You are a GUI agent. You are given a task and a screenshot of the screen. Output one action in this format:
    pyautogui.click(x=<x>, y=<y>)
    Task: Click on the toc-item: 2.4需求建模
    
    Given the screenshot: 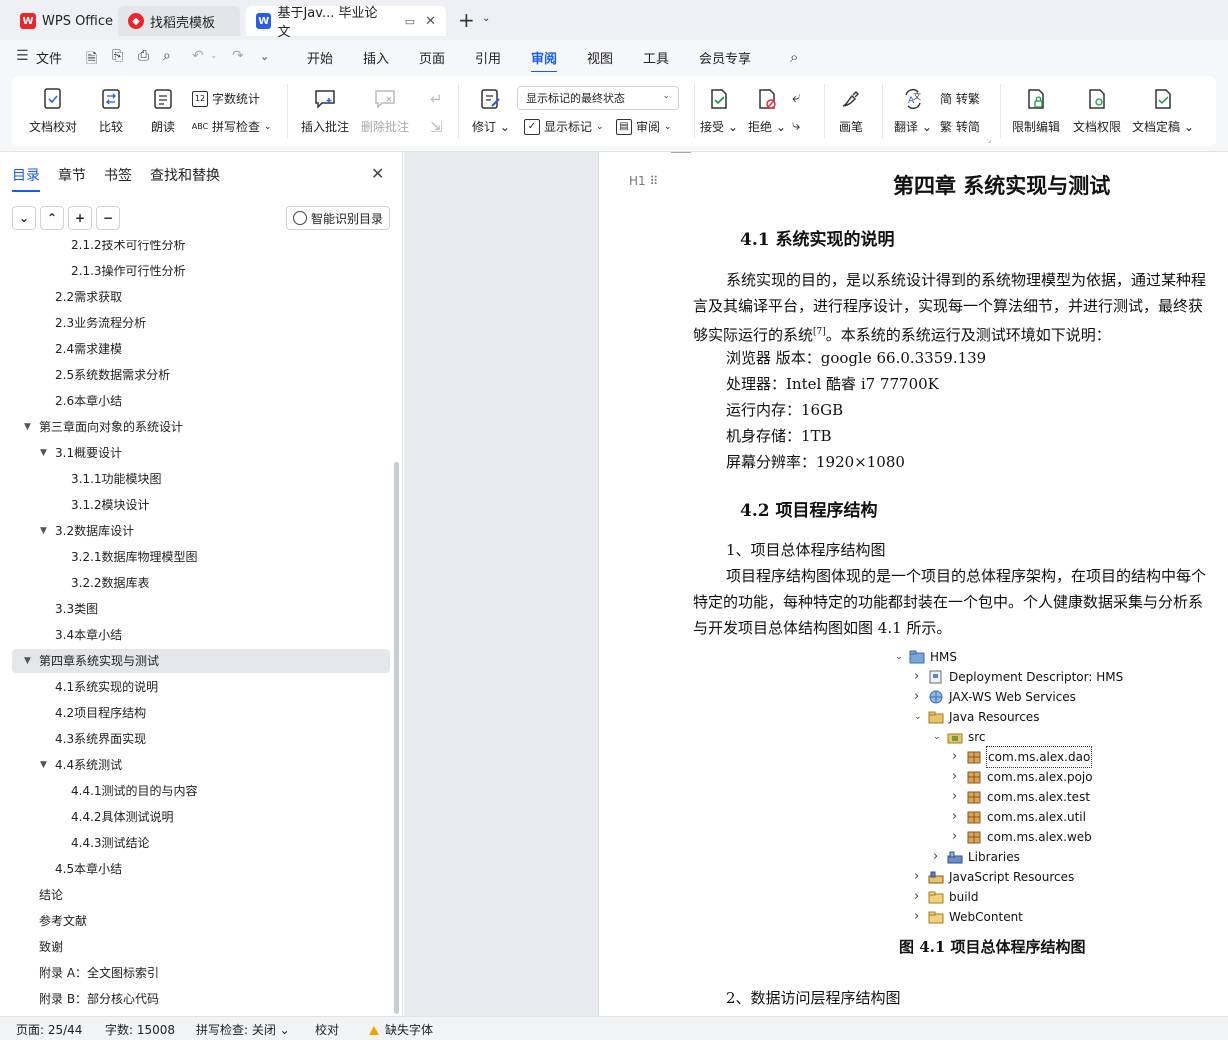 What is the action you would take?
    pyautogui.click(x=88, y=349)
    